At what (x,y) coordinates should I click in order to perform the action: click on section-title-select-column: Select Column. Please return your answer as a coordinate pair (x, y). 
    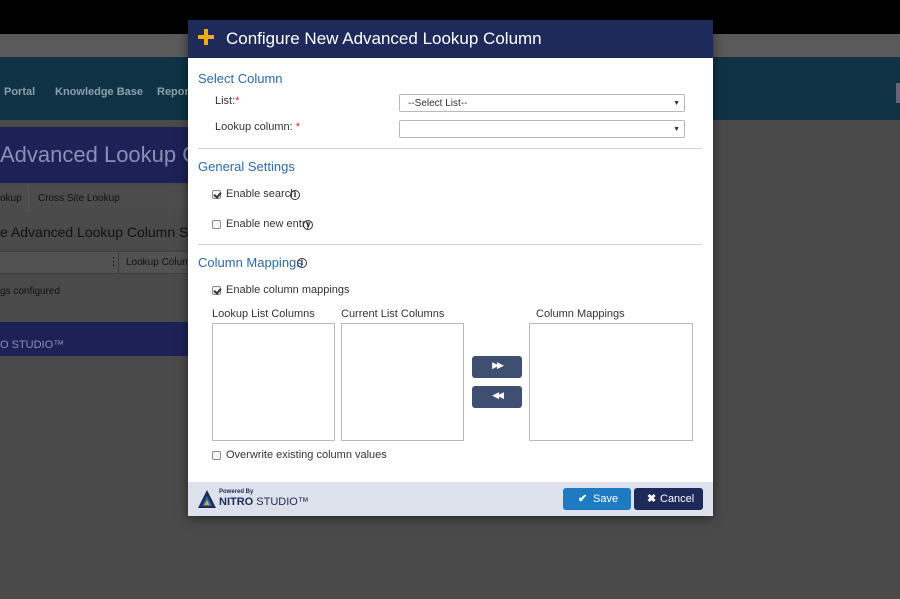
    Looking at the image, I should click on (240, 78).